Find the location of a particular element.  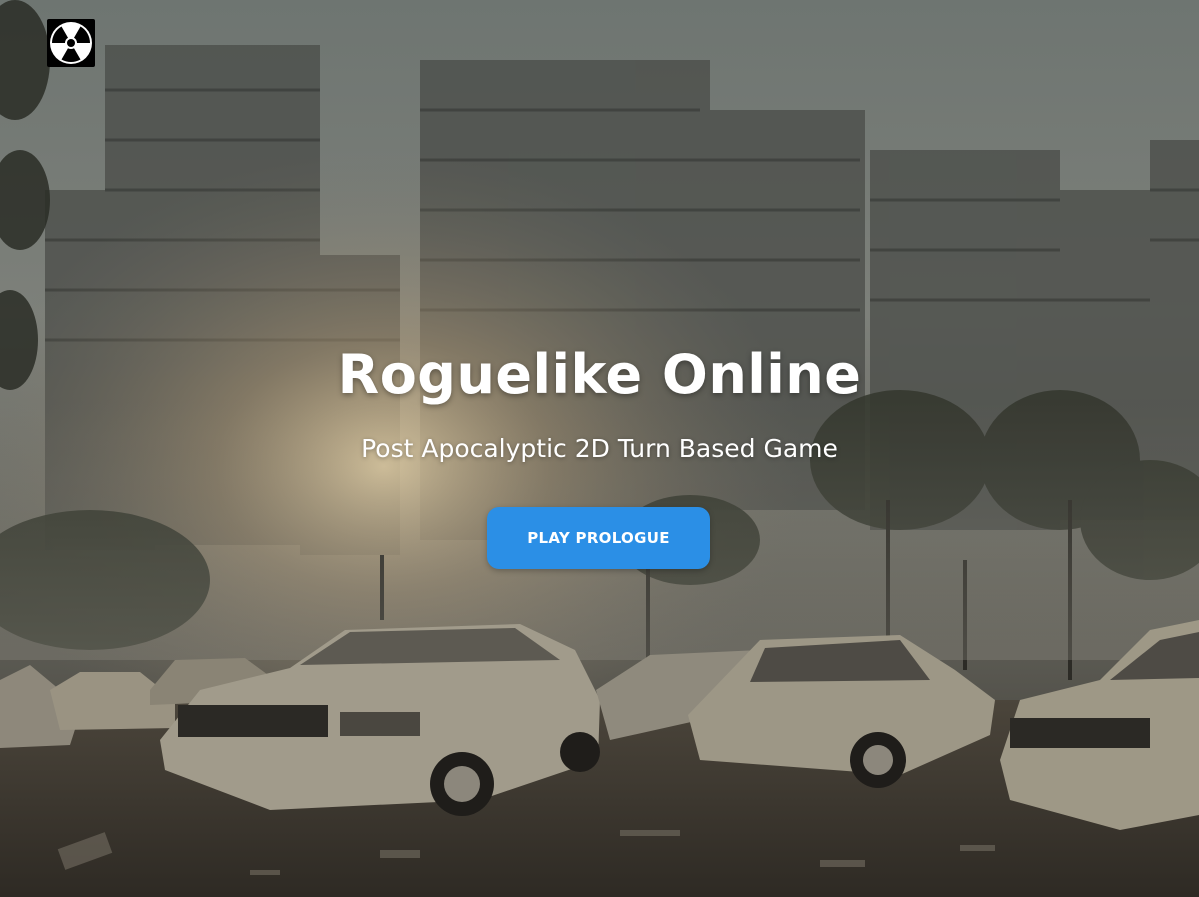

page-subtitle: Post Apocalyptic 2D Turn Based Game is located at coordinates (599, 448).